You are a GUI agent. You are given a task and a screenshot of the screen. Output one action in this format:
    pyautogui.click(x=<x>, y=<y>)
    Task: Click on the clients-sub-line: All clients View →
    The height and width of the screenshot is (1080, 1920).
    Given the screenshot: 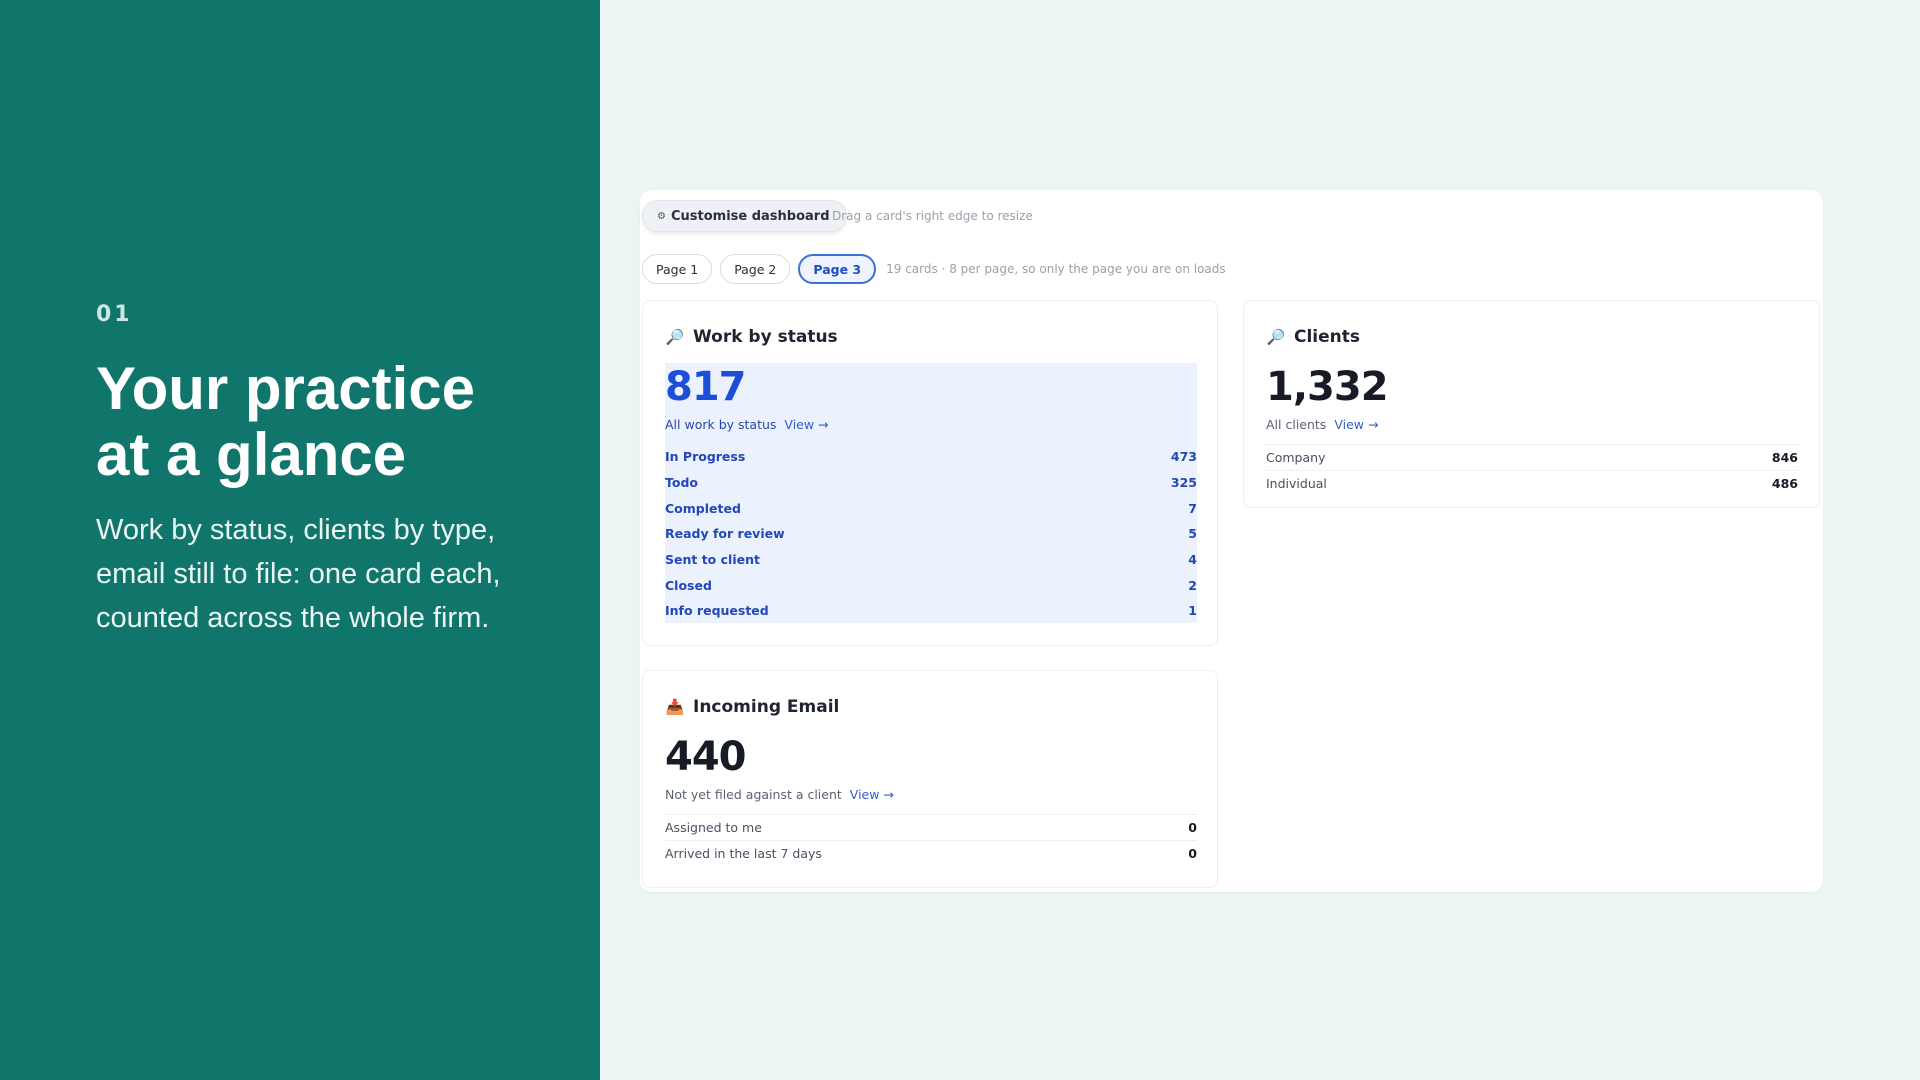 What is the action you would take?
    pyautogui.click(x=1322, y=424)
    